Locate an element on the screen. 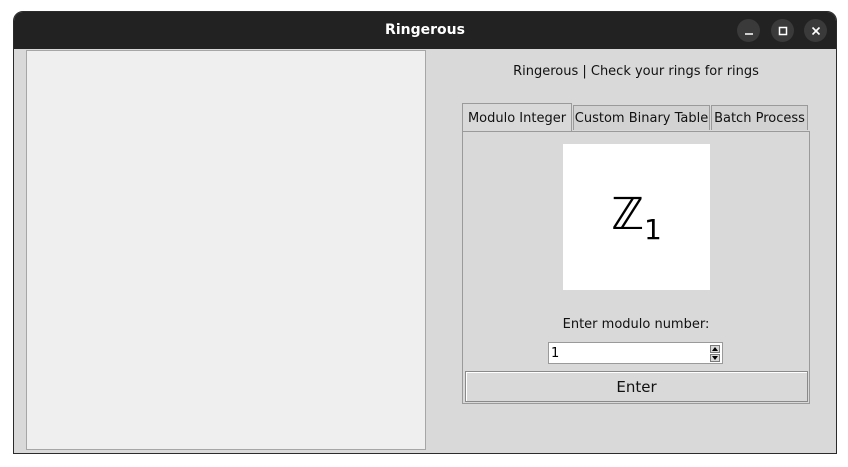  close-button is located at coordinates (815, 30).